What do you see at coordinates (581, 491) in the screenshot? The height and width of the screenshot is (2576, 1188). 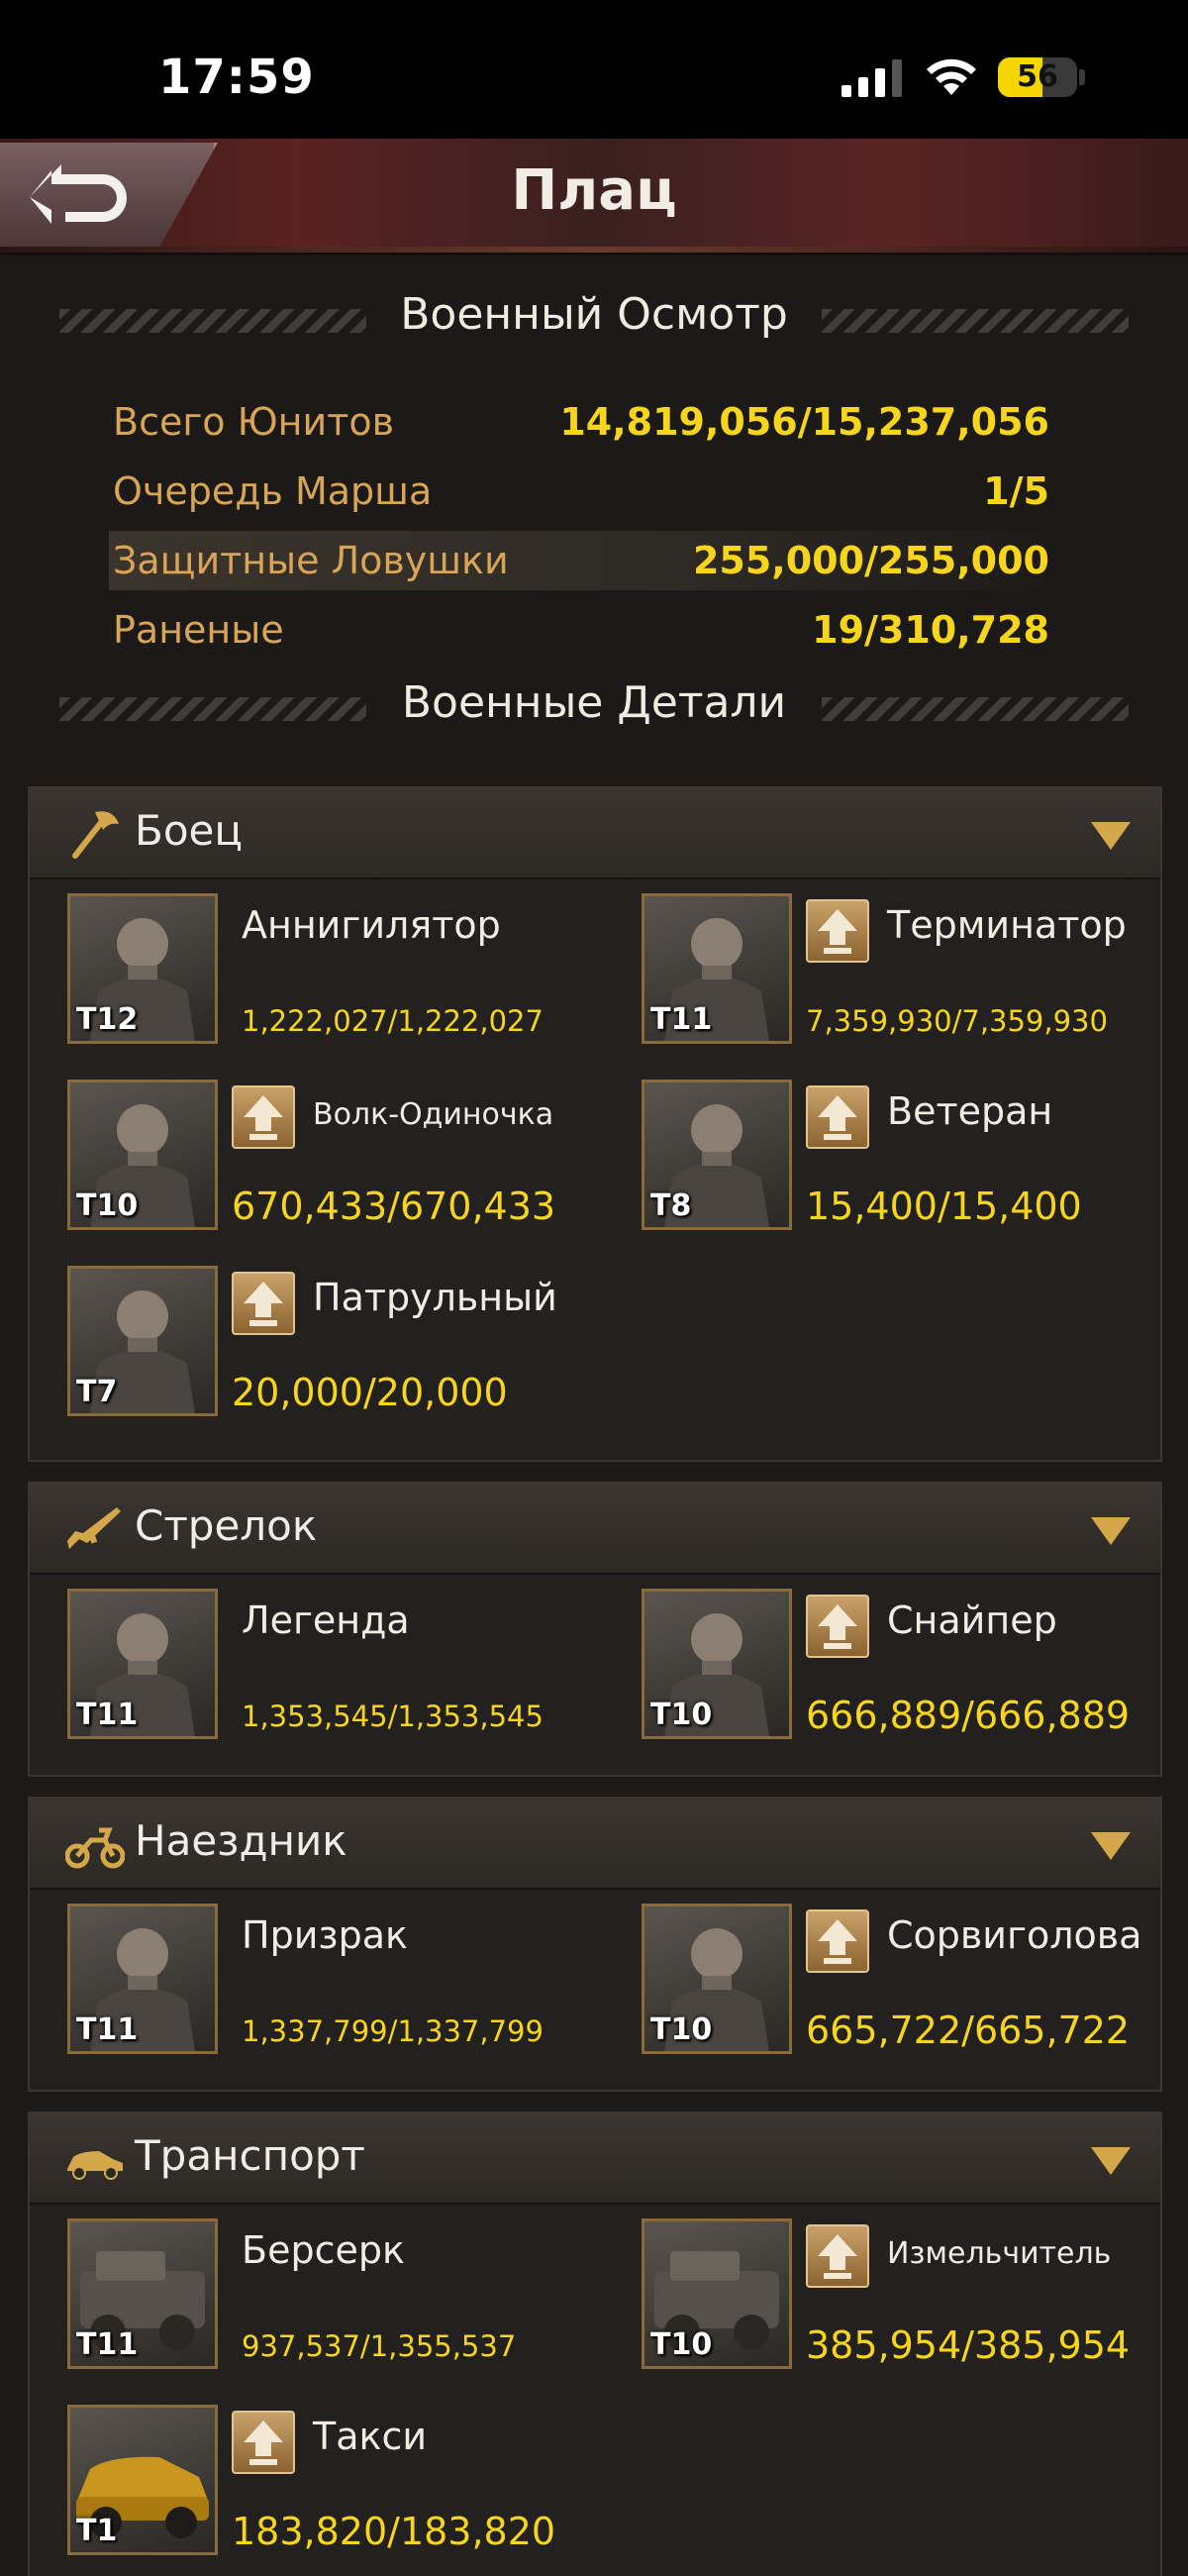 I see `summary-row-march-queue: Очередь Марша 1/5` at bounding box center [581, 491].